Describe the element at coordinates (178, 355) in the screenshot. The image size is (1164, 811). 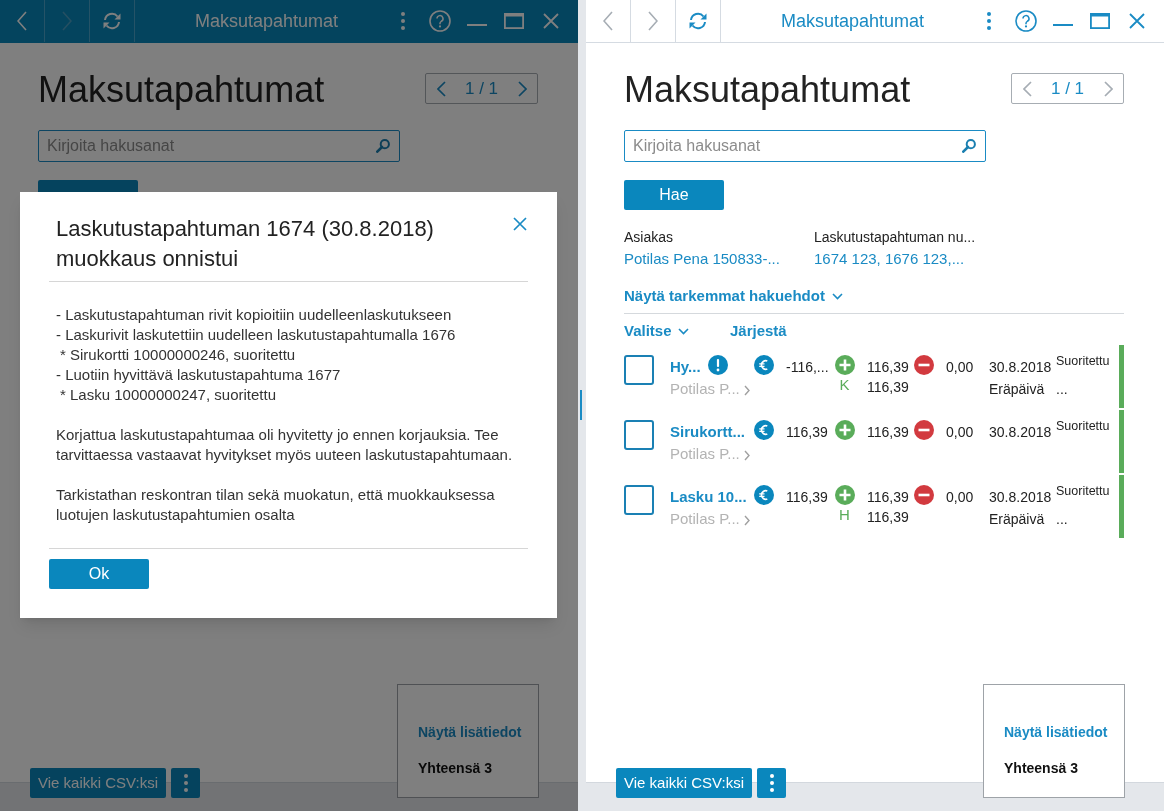
I see `dialog-message-line: * Sirukortti 10000000246, suoritettu` at that location.